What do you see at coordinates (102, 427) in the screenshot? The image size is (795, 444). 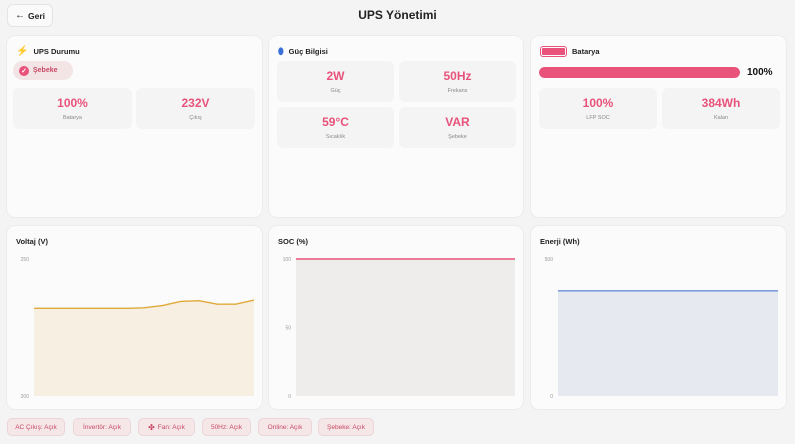 I see `status-pill-inverter: İnvertör: Açık` at bounding box center [102, 427].